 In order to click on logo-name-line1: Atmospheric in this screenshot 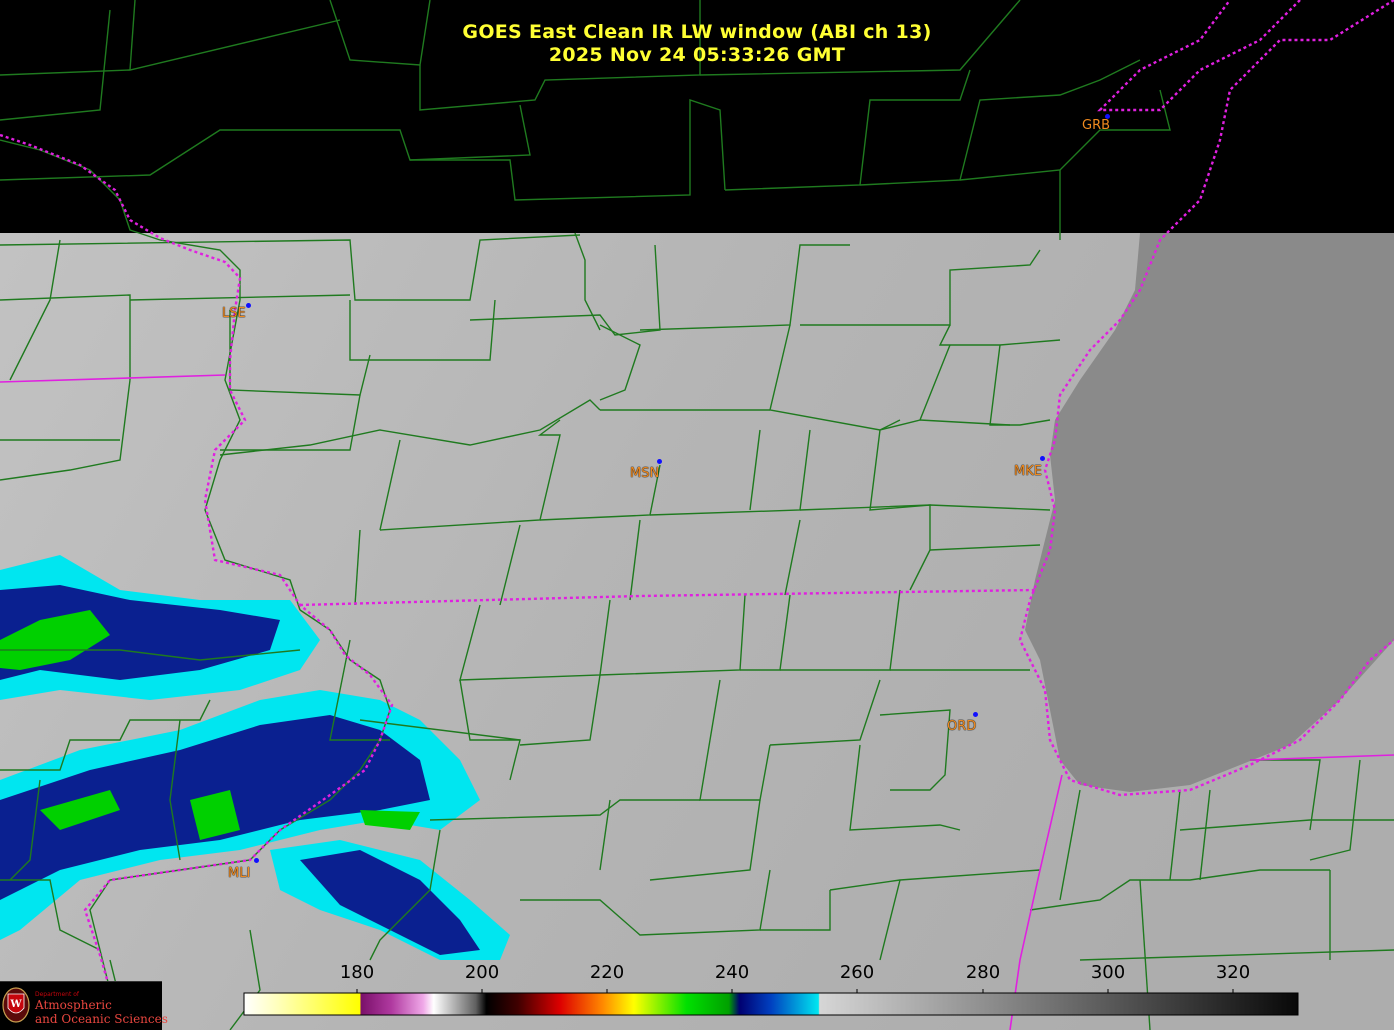, I will do `click(73, 1005)`.